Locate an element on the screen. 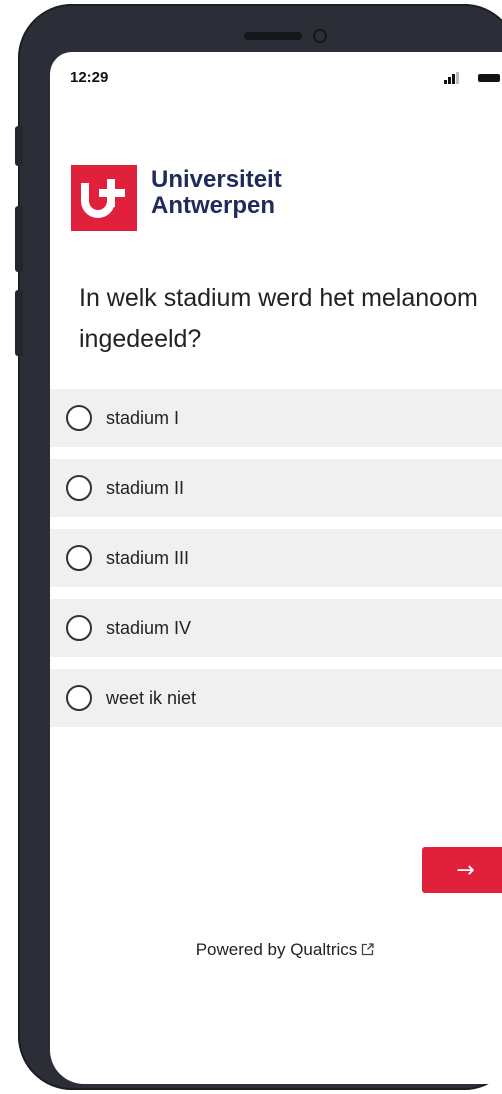 The height and width of the screenshot is (1094, 502). universiteit-antwerpen-mark-icon is located at coordinates (104, 198).